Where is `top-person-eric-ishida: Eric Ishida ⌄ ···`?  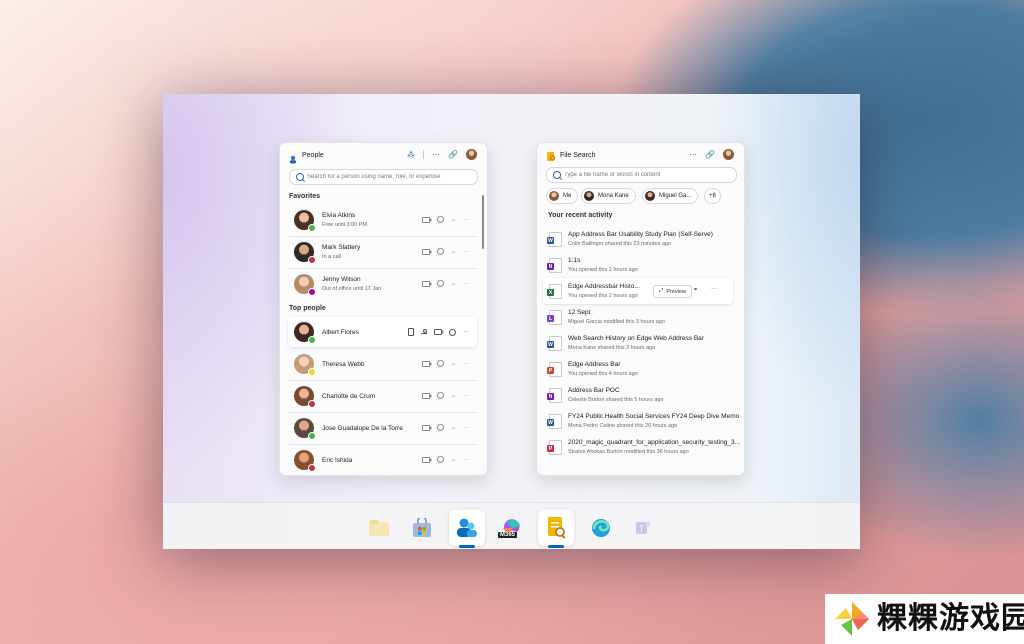
top-person-eric-ishida: Eric Ishida ⌄ ··· is located at coordinates (382, 460).